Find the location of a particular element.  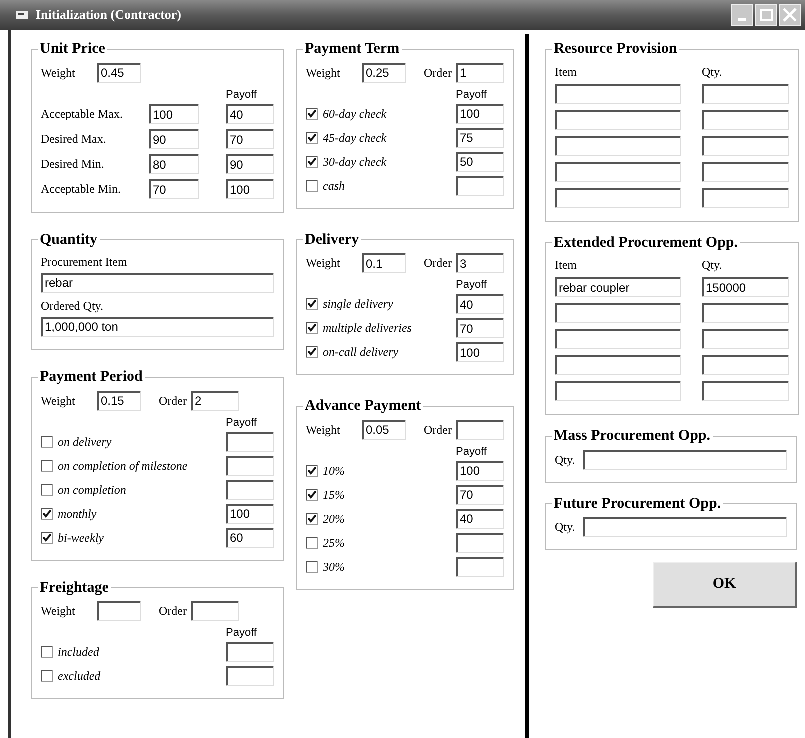

input-field: 0.1 is located at coordinates (384, 263).